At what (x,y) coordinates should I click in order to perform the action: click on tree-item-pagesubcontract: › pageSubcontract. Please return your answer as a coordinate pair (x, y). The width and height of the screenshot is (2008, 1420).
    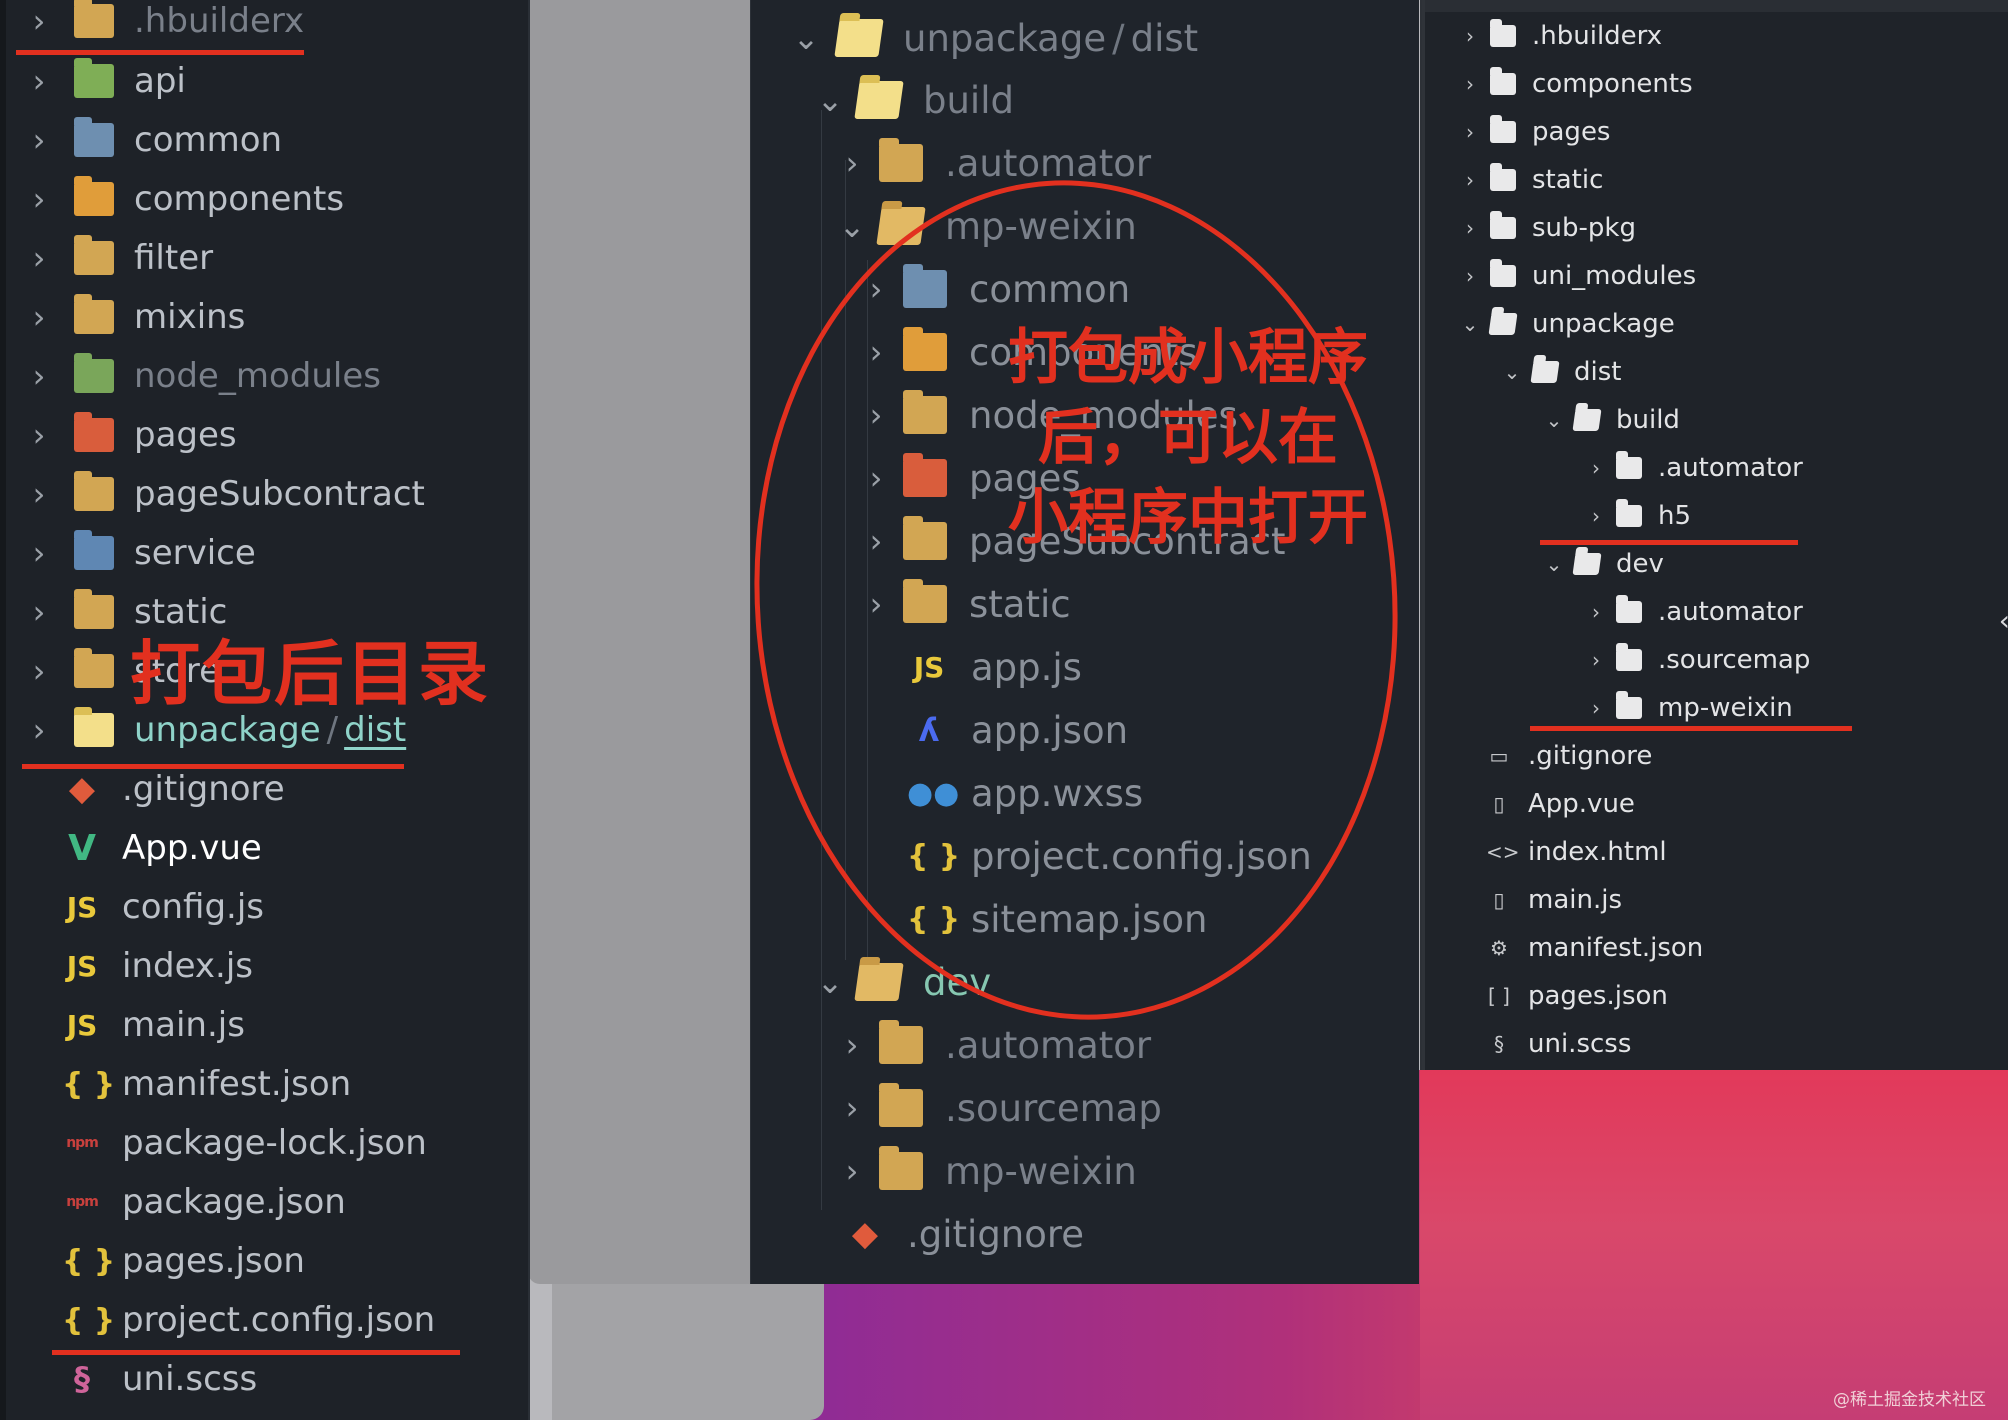
    Looking at the image, I should click on (223, 494).